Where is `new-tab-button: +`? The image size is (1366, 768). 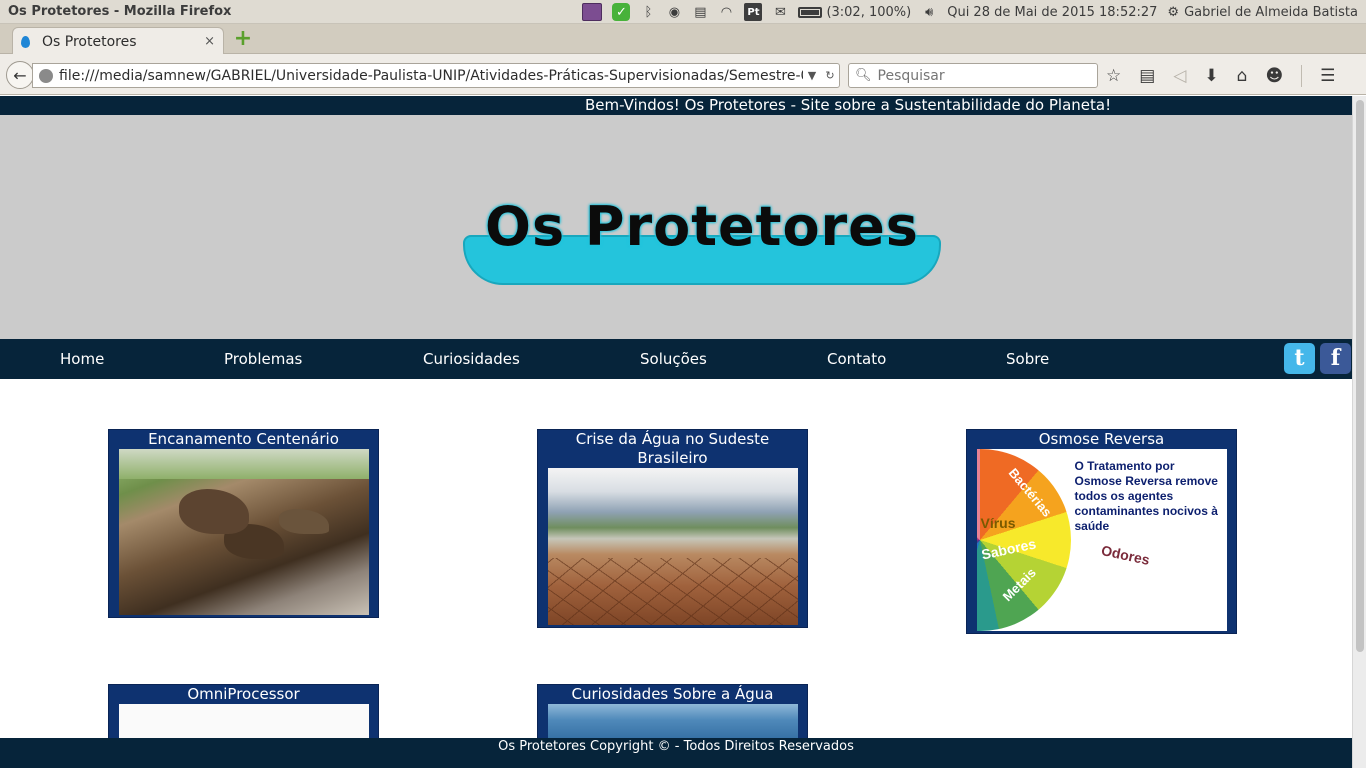
new-tab-button: + is located at coordinates (243, 39).